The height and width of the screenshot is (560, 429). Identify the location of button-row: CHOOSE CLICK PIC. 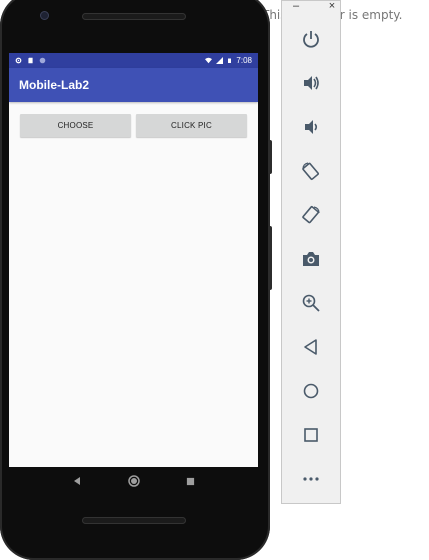
(133, 119).